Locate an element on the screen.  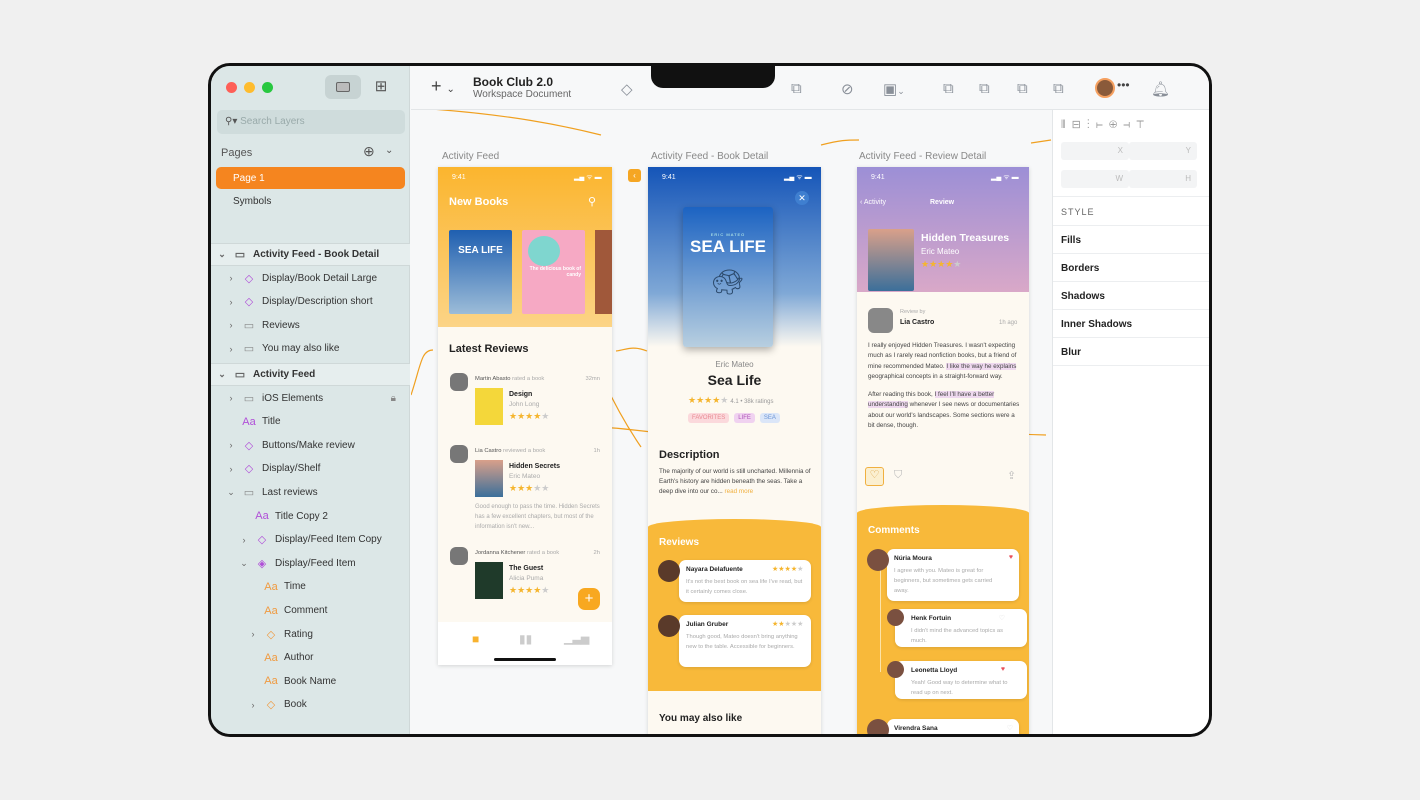
subtract-icon: ⧉ is located at coordinates (984, 88).